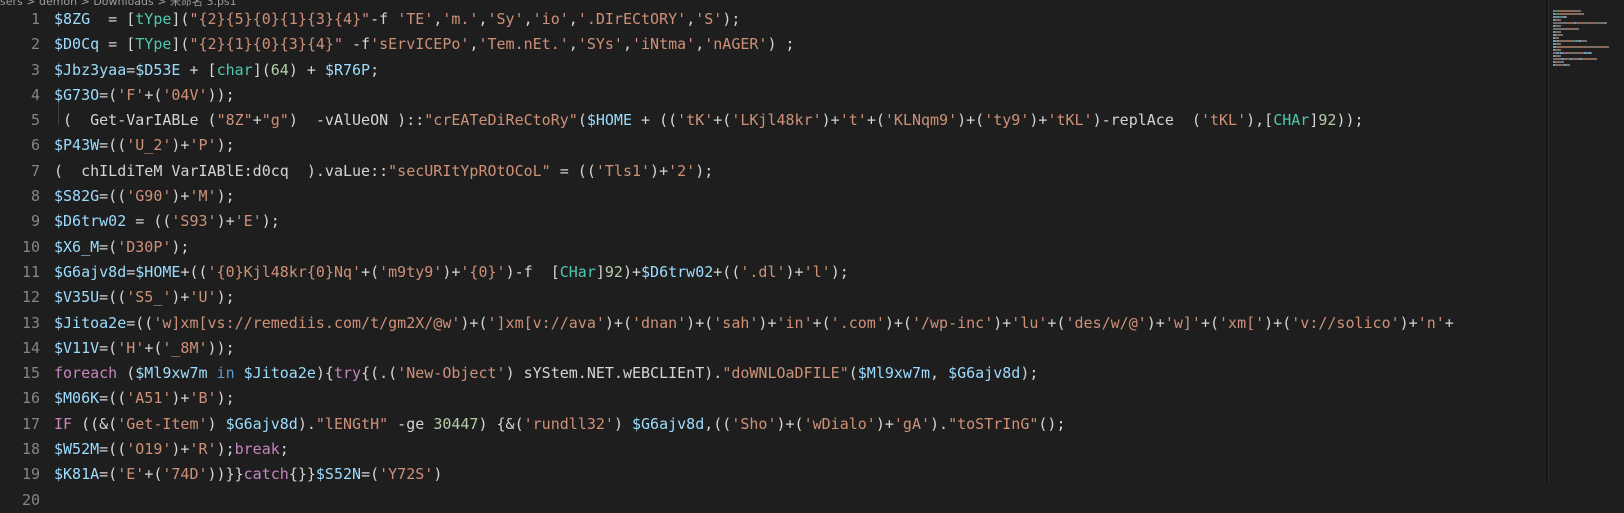 Image resolution: width=1624 pixels, height=513 pixels. Describe the element at coordinates (550, 19) in the screenshot. I see `code-token: 'io'` at that location.